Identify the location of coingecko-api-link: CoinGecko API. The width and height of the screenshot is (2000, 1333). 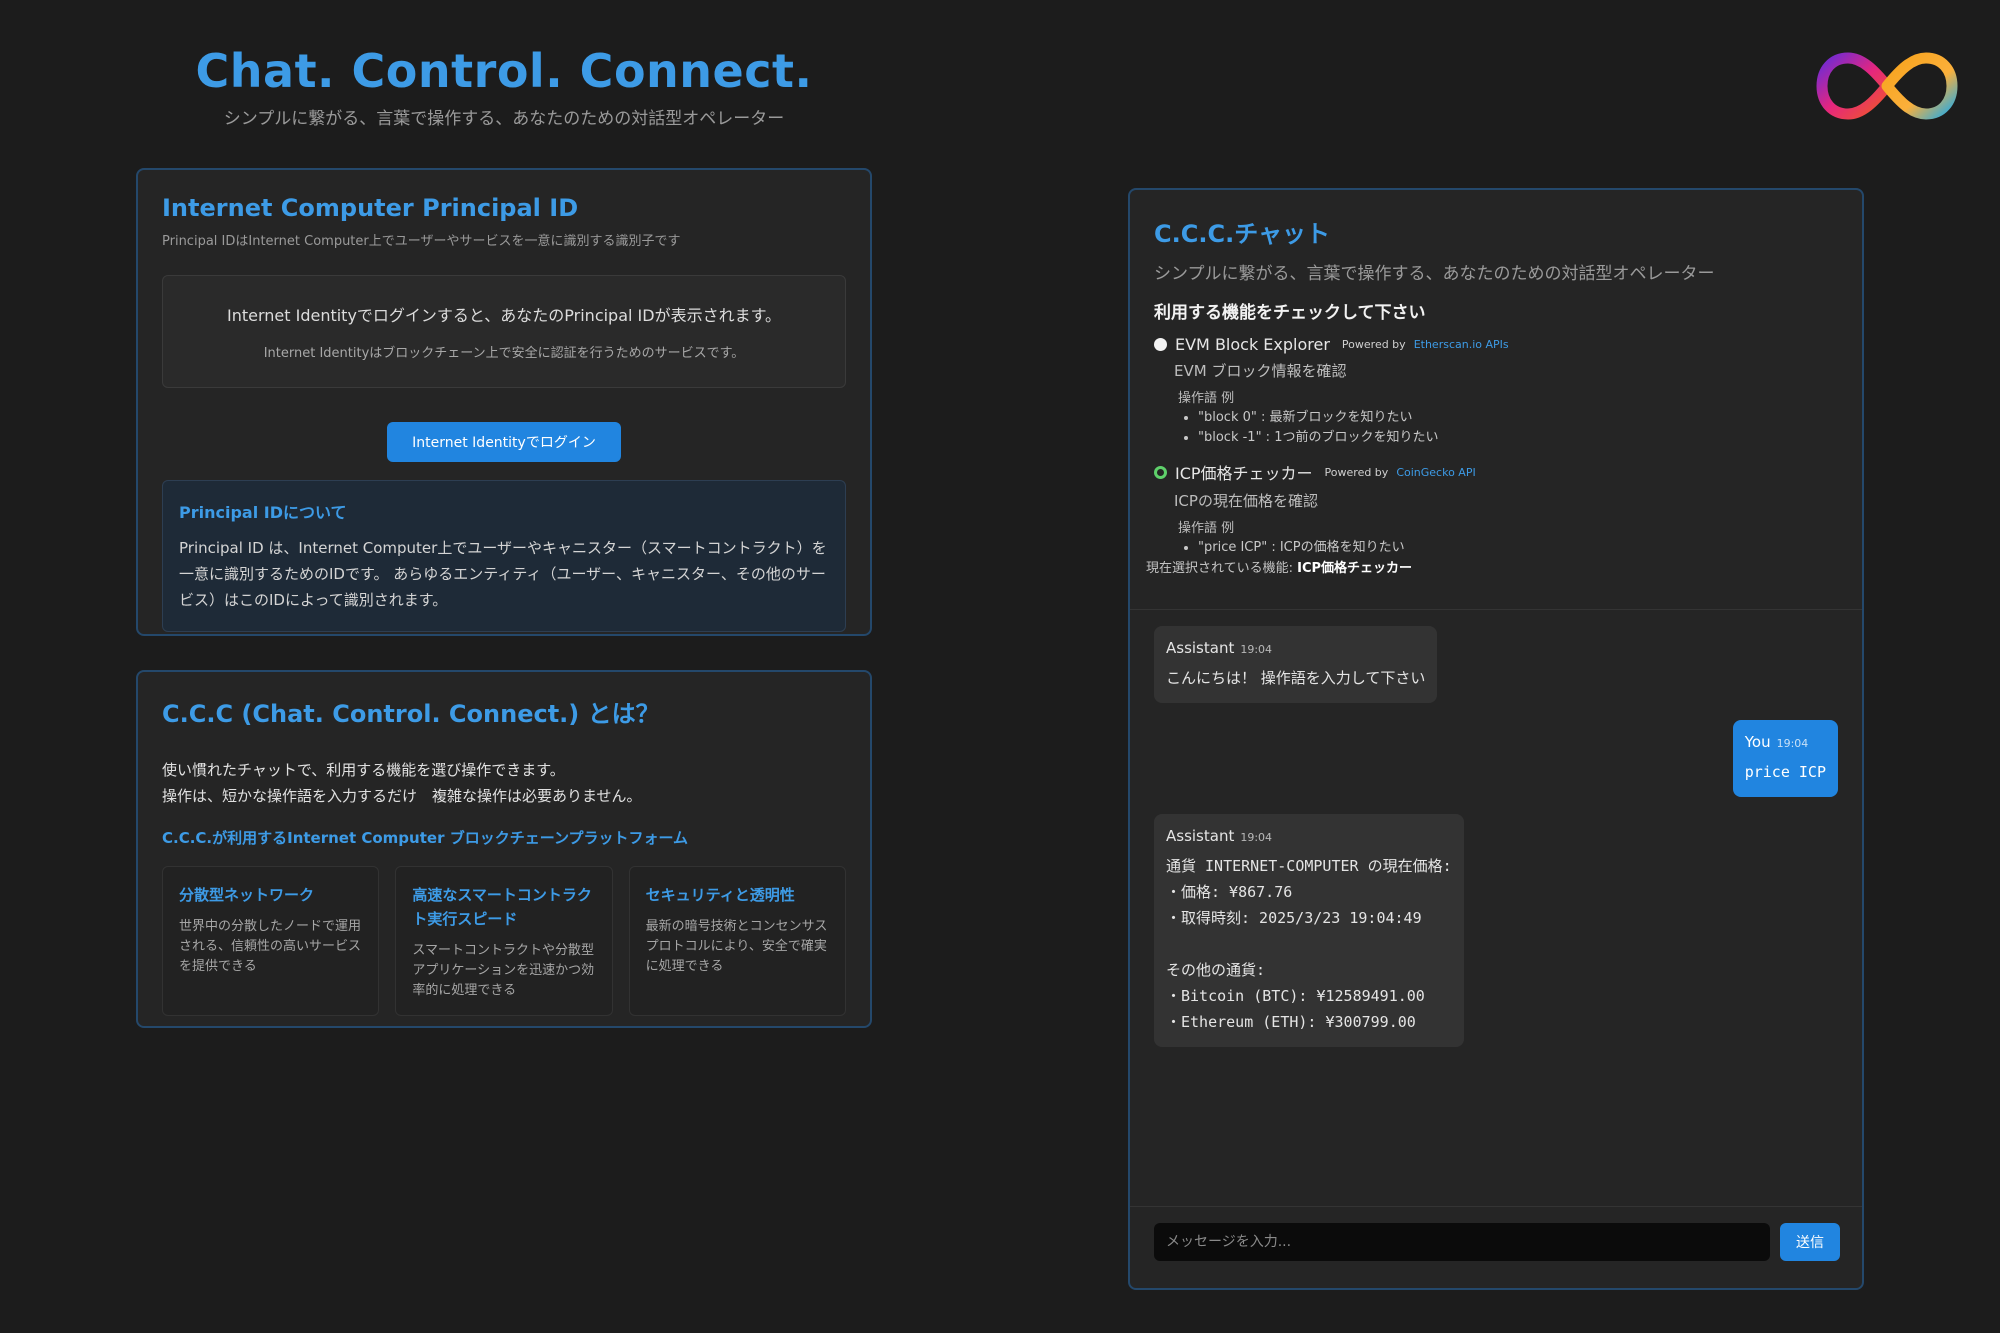
(1435, 472).